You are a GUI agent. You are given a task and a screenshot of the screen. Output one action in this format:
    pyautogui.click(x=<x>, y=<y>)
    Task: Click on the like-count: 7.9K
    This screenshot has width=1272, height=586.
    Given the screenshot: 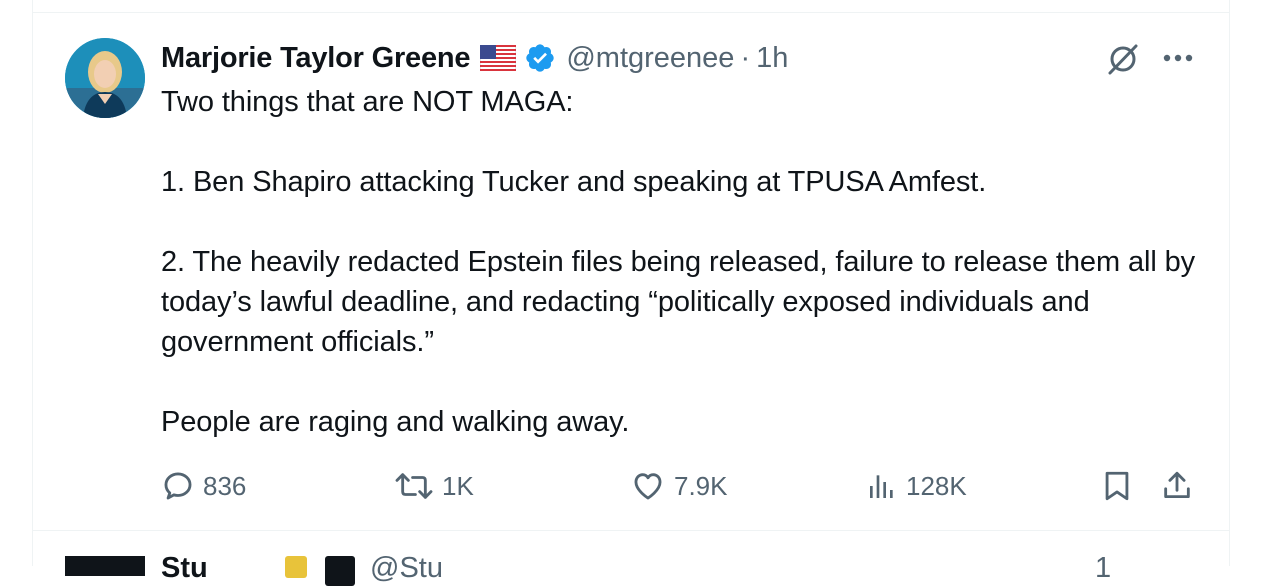 What is the action you would take?
    pyautogui.click(x=701, y=485)
    